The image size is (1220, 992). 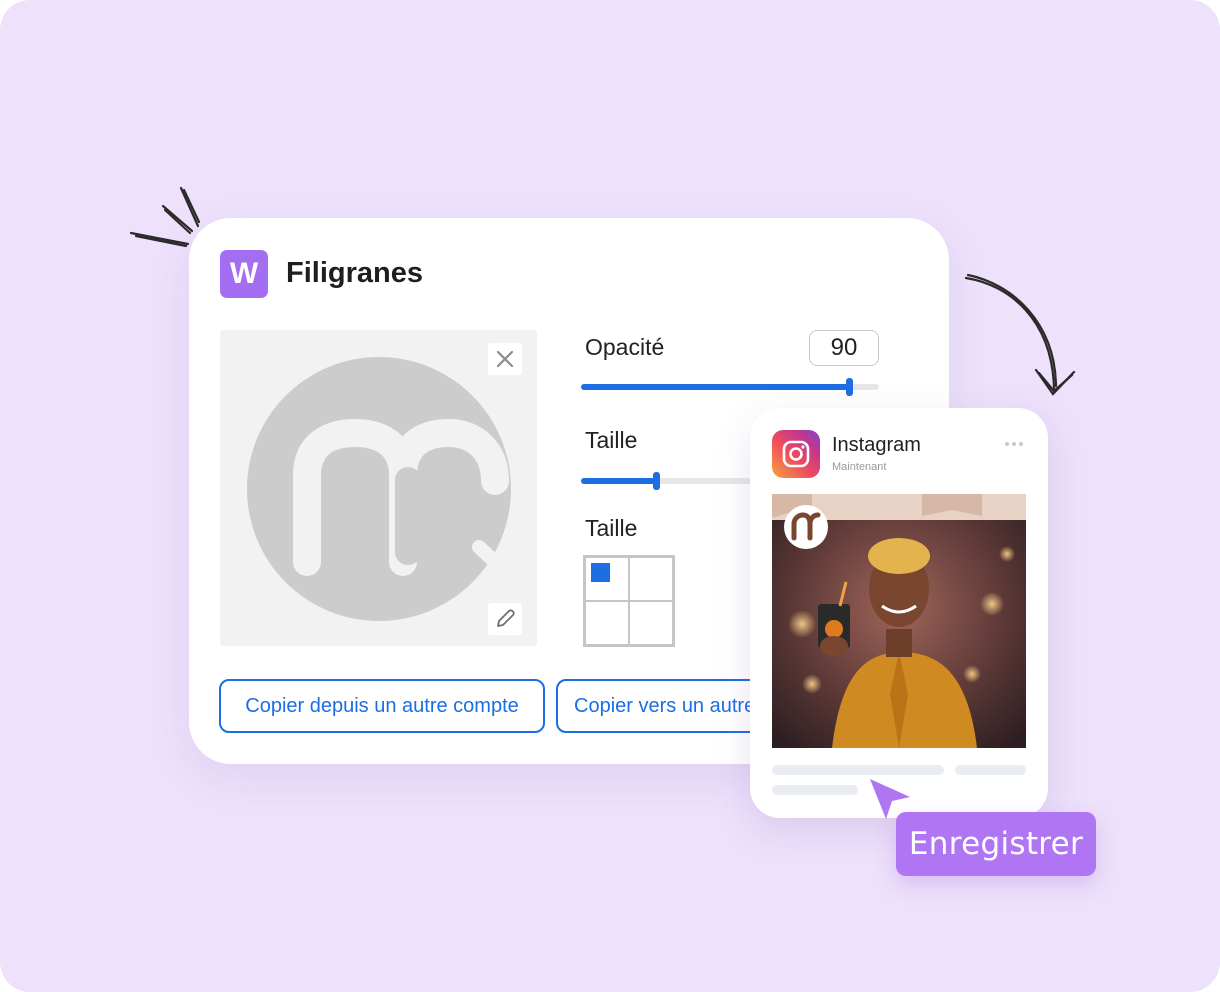 What do you see at coordinates (996, 844) in the screenshot?
I see `save-button: Enregistrer` at bounding box center [996, 844].